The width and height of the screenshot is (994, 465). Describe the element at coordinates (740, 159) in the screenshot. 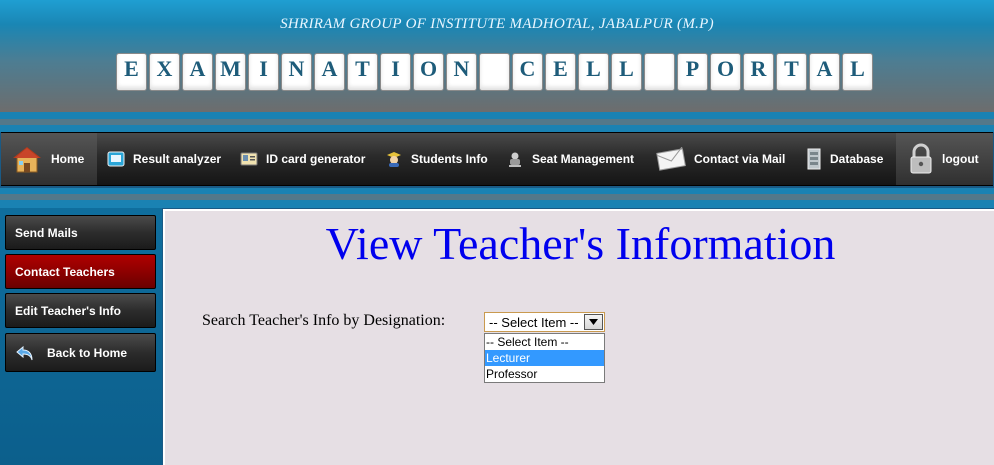

I see `nav-label: Contact via Mail` at that location.